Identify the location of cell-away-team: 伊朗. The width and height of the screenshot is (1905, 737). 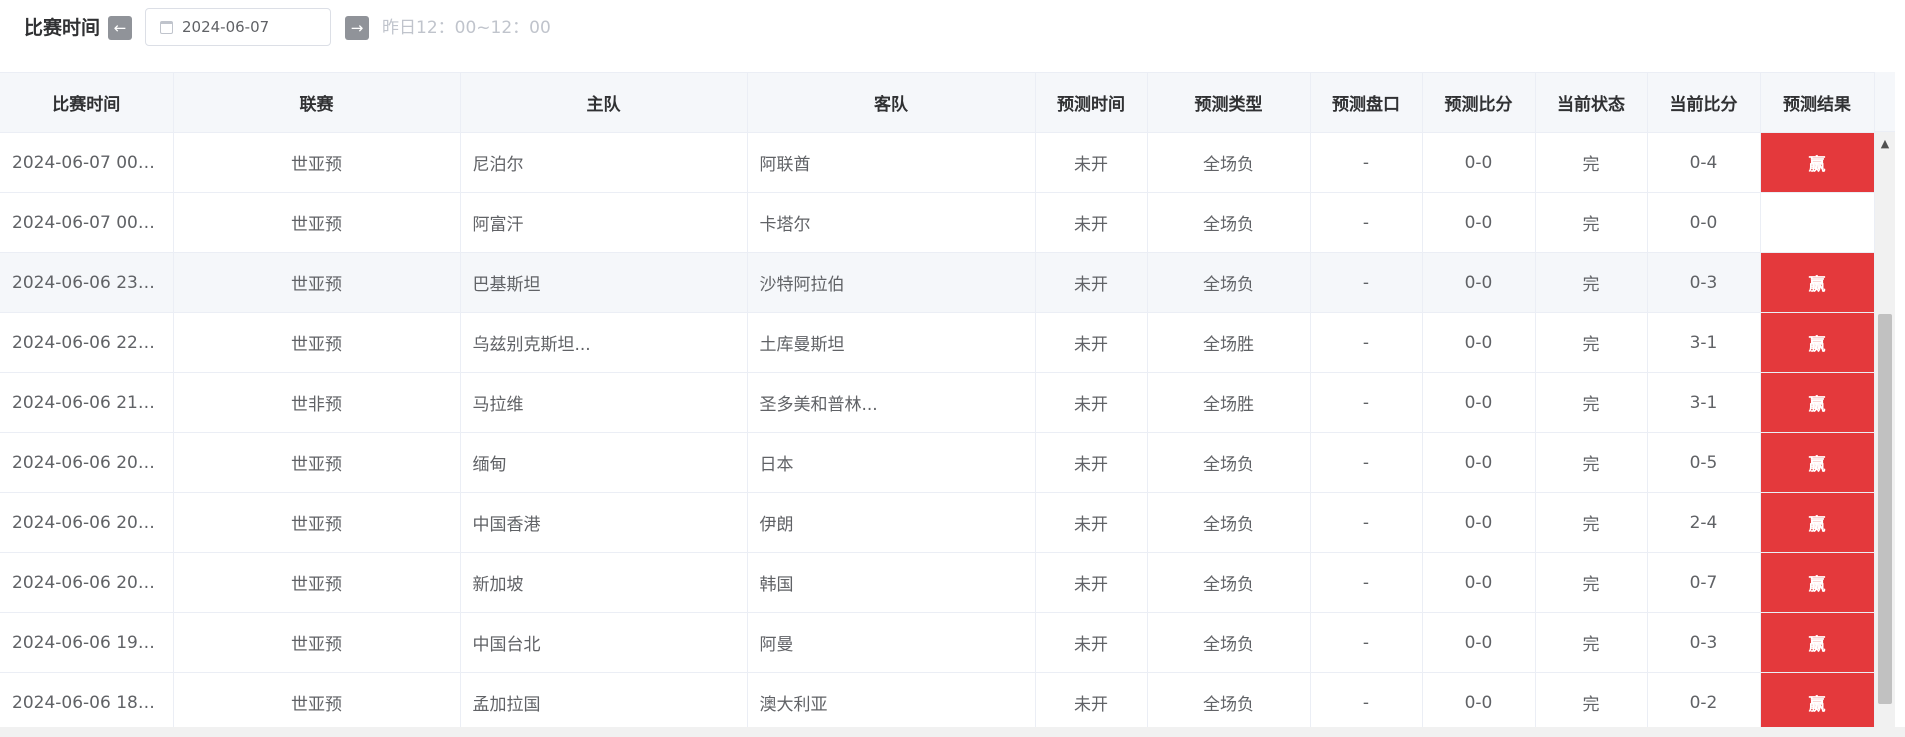
(891, 522).